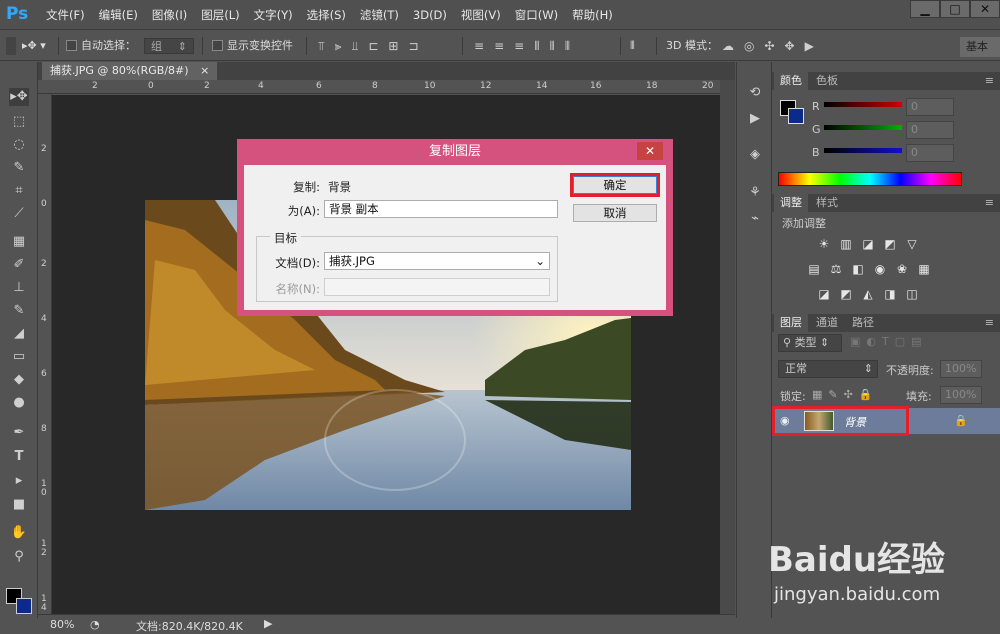  Describe the element at coordinates (890, 294) in the screenshot. I see `gradient-map-icon: ◨` at that location.